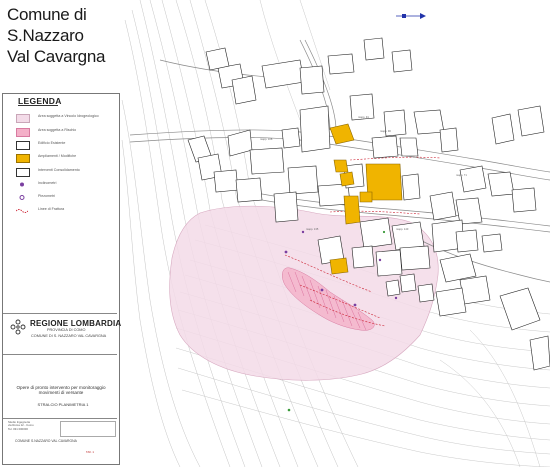  I want to click on map-title: Comune di S.Nazzaro Val Cavargna, so click(64, 35).